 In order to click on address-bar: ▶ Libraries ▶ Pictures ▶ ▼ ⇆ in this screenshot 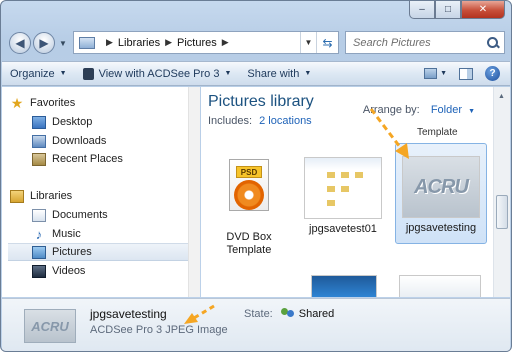, I will do `click(206, 42)`.